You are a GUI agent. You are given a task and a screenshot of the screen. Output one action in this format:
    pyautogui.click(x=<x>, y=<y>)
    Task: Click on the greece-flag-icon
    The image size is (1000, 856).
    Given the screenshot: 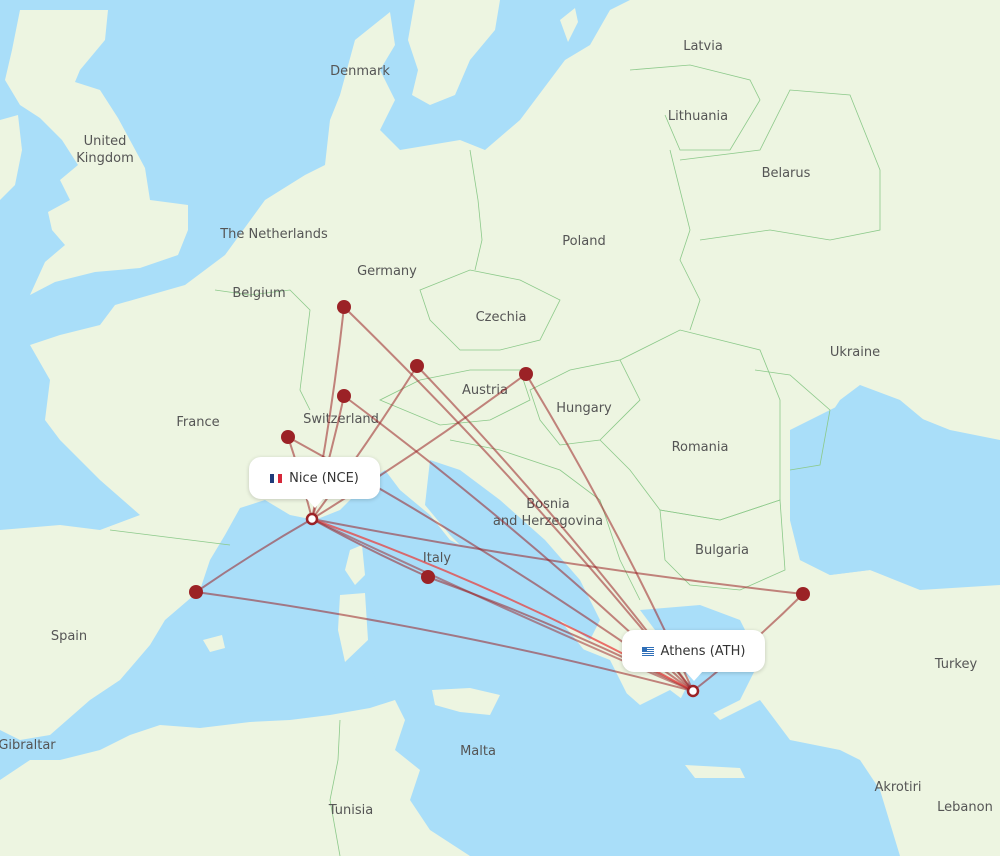 What is the action you would take?
    pyautogui.click(x=647, y=651)
    